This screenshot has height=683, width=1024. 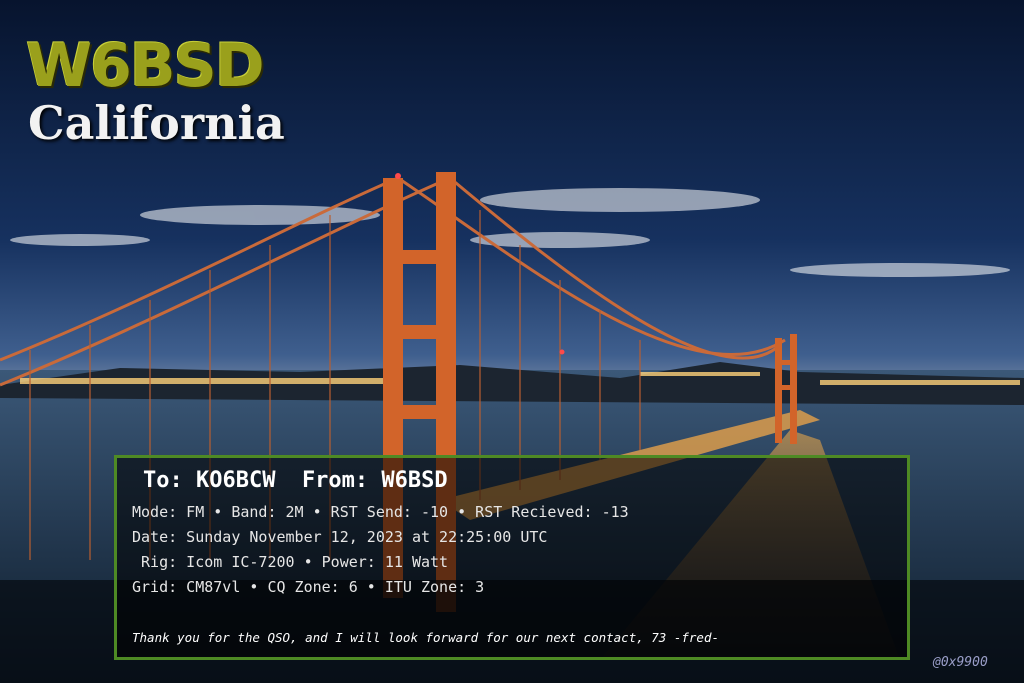 What do you see at coordinates (156, 123) in the screenshot?
I see `station-state: California` at bounding box center [156, 123].